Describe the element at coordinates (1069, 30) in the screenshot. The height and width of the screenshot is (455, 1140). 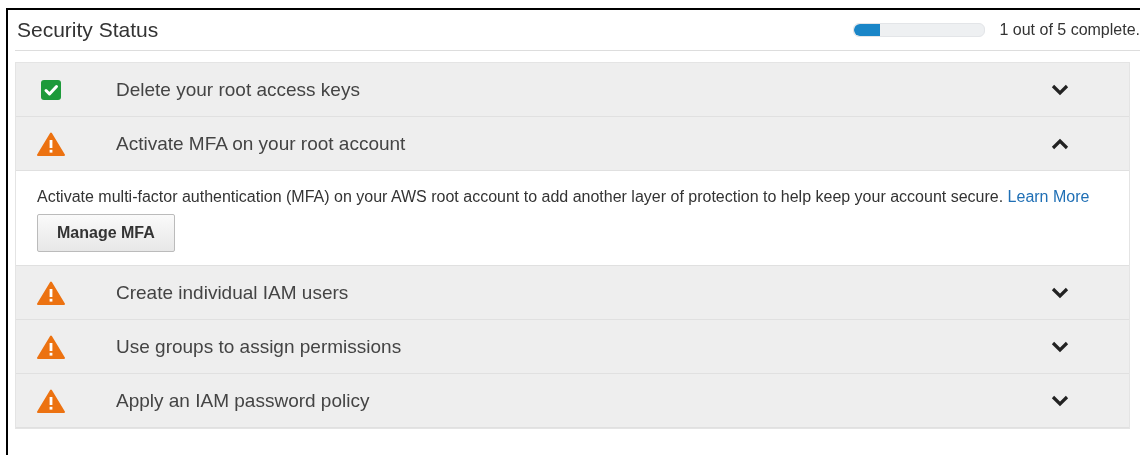
I see `progress-label: 1 out of 5 complete.` at that location.